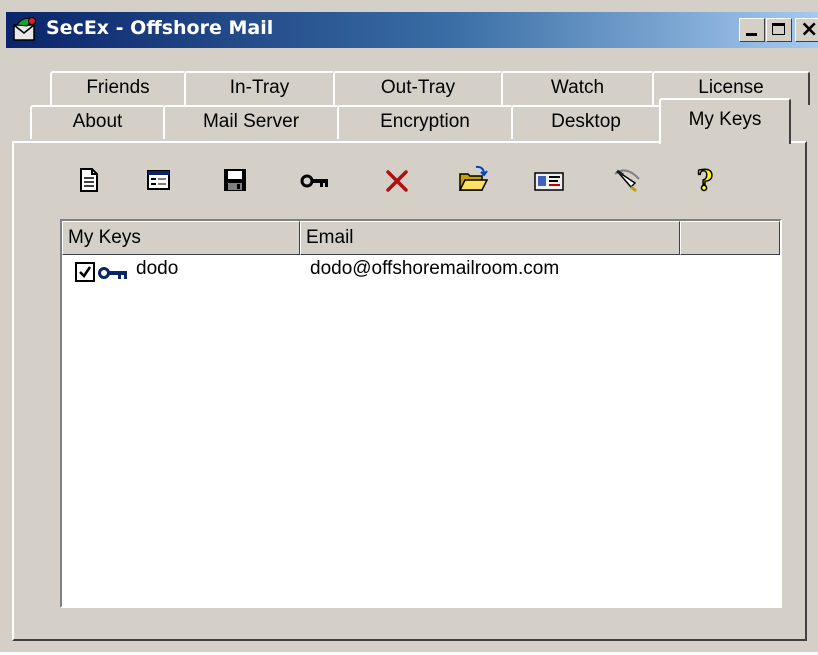 This screenshot has height=655, width=818. What do you see at coordinates (626, 180) in the screenshot?
I see `signature-pen-icon` at bounding box center [626, 180].